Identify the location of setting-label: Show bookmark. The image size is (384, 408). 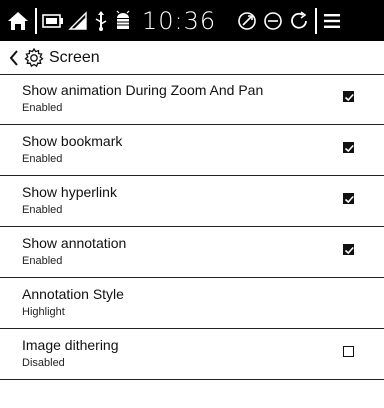
(72, 141).